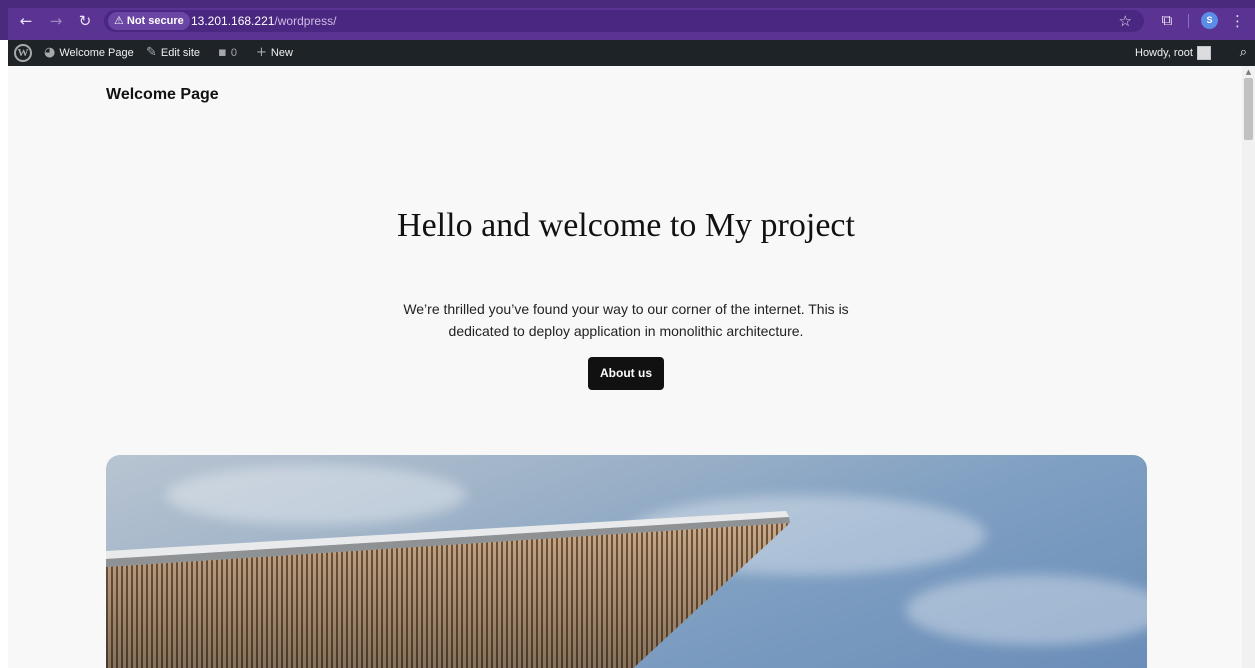 The width and height of the screenshot is (1255, 668). Describe the element at coordinates (96, 53) in the screenshot. I see `adminbar-site-name-label: Welcome Page` at that location.